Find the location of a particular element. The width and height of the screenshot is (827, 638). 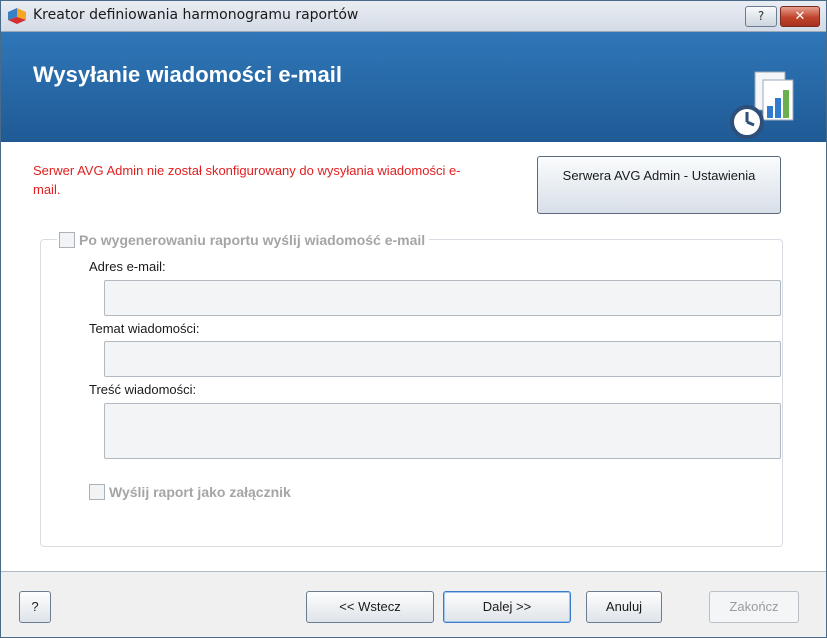

attach-report-checkbox-row: Wyślij raport jako załącznik is located at coordinates (190, 490).